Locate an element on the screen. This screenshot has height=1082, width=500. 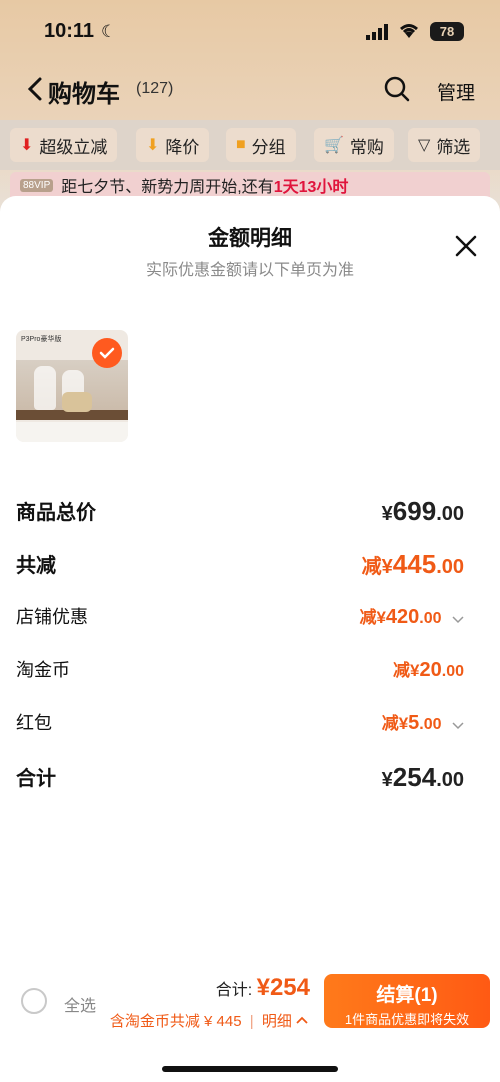
status-time: 10:11 is located at coordinates (69, 31).